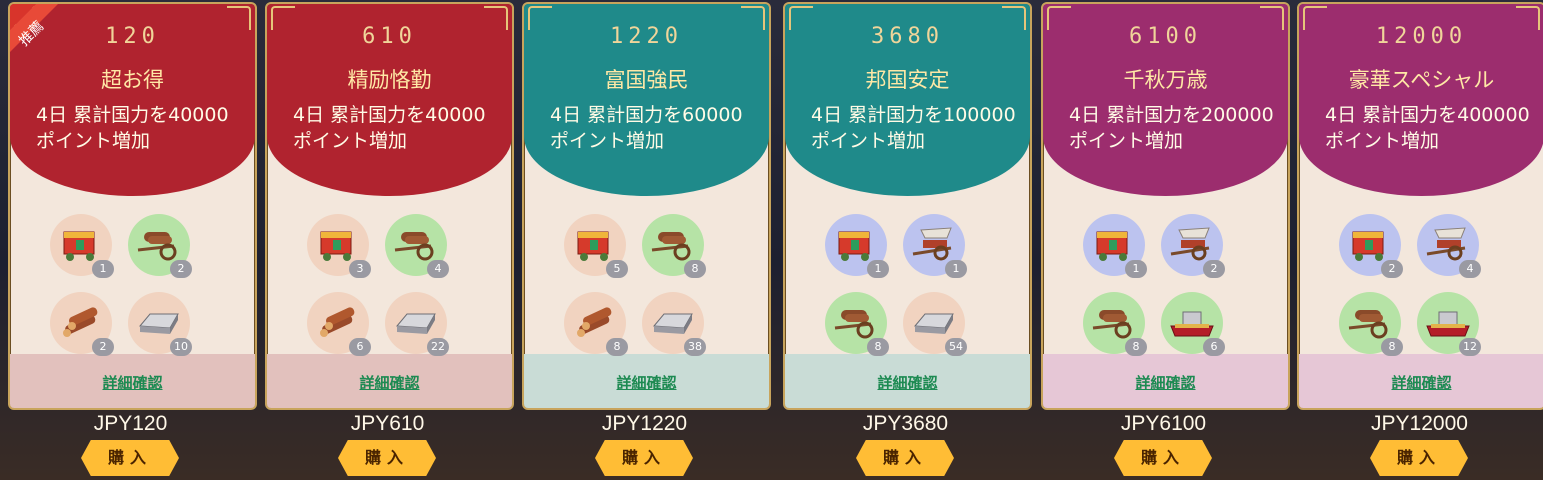 The width and height of the screenshot is (1543, 480). I want to click on pack-price-top: 6100, so click(1165, 36).